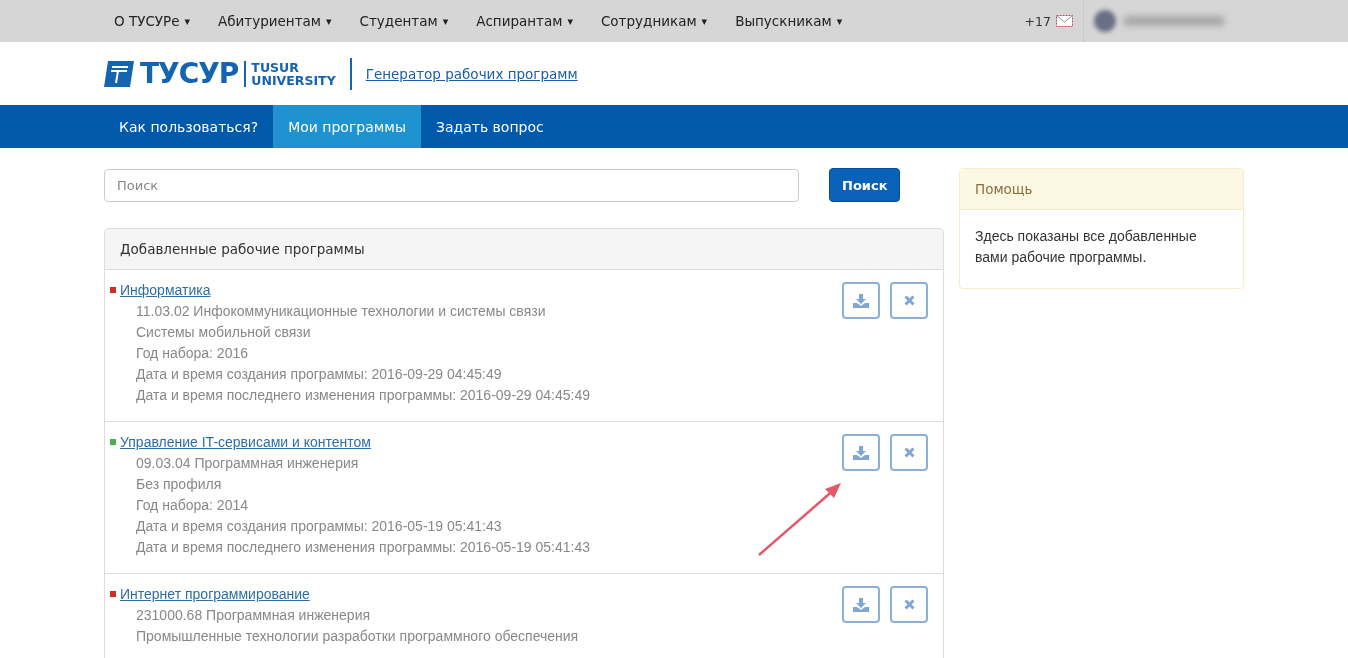 The height and width of the screenshot is (658, 1348). Describe the element at coordinates (789, 21) in the screenshot. I see `top-menu-item: Выпускникам ▾` at that location.